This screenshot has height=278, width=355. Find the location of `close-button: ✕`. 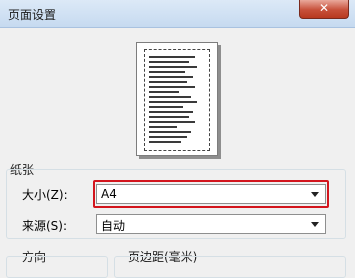

close-button: ✕ is located at coordinates (324, 9).